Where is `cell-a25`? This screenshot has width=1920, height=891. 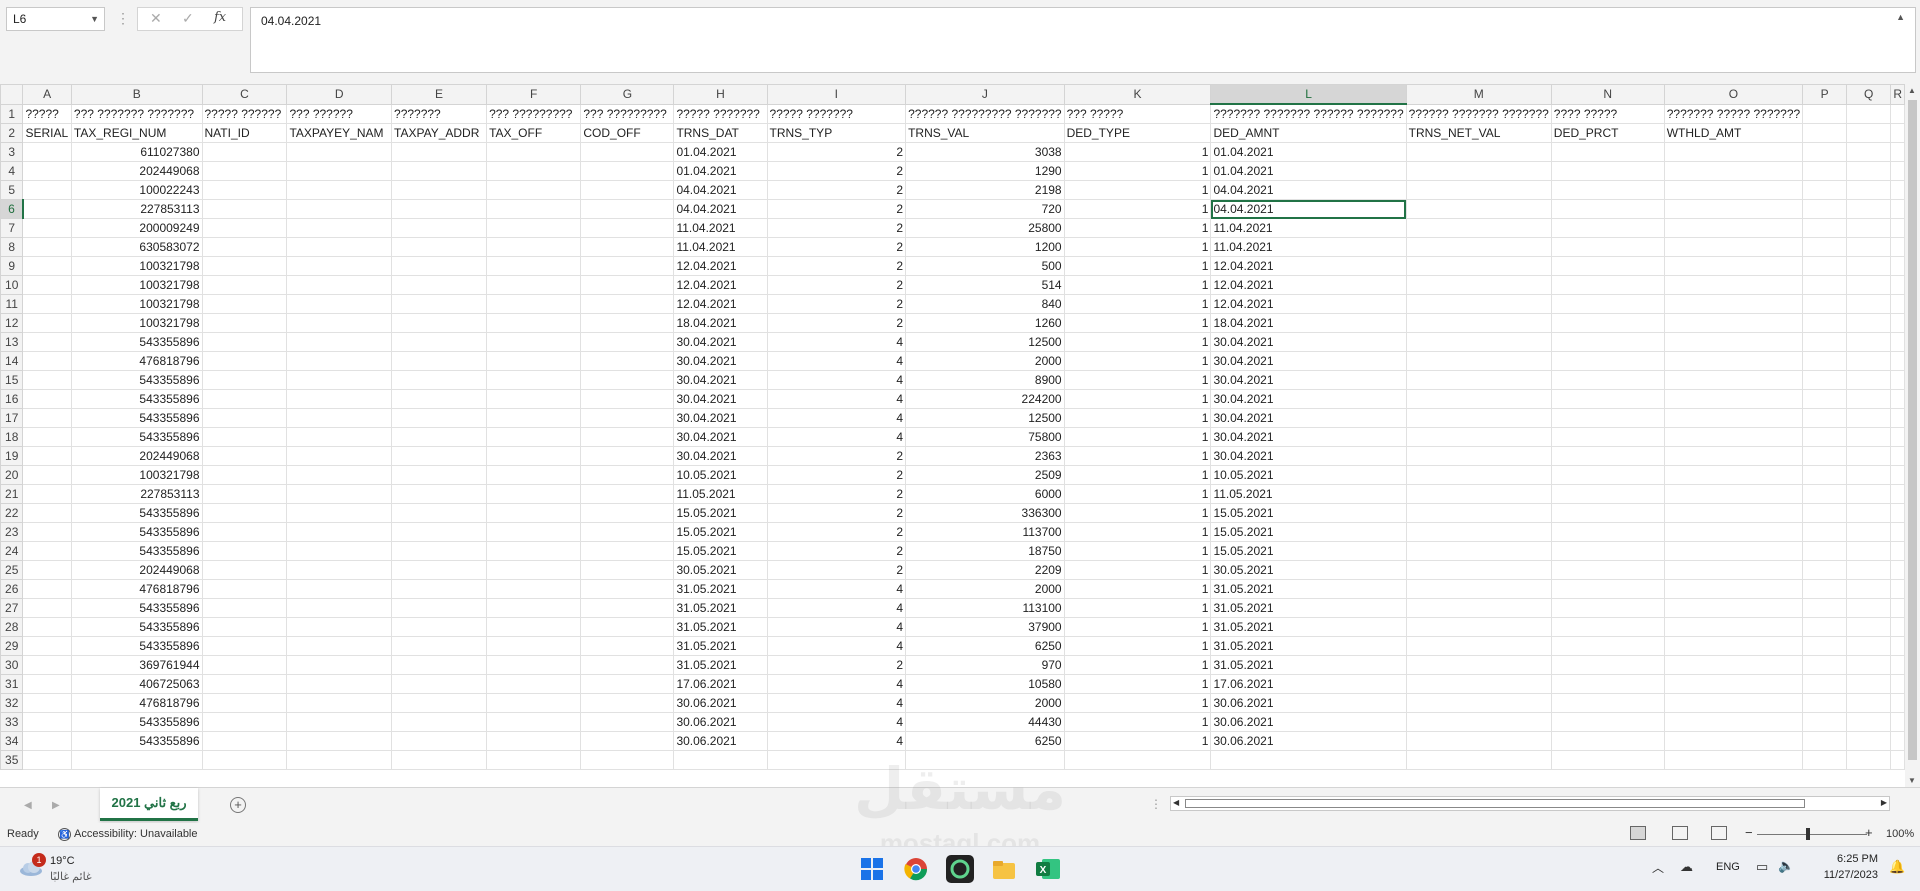
cell-a25 is located at coordinates (47, 570).